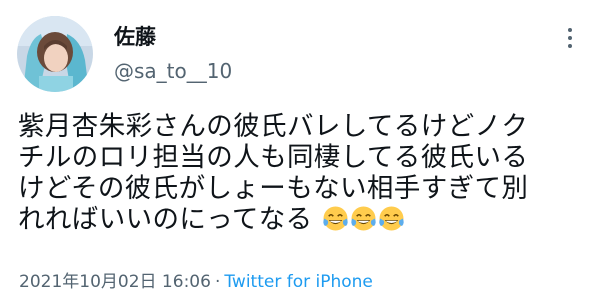  What do you see at coordinates (173, 71) in the screenshot?
I see `author-handle: @sa_to__10` at bounding box center [173, 71].